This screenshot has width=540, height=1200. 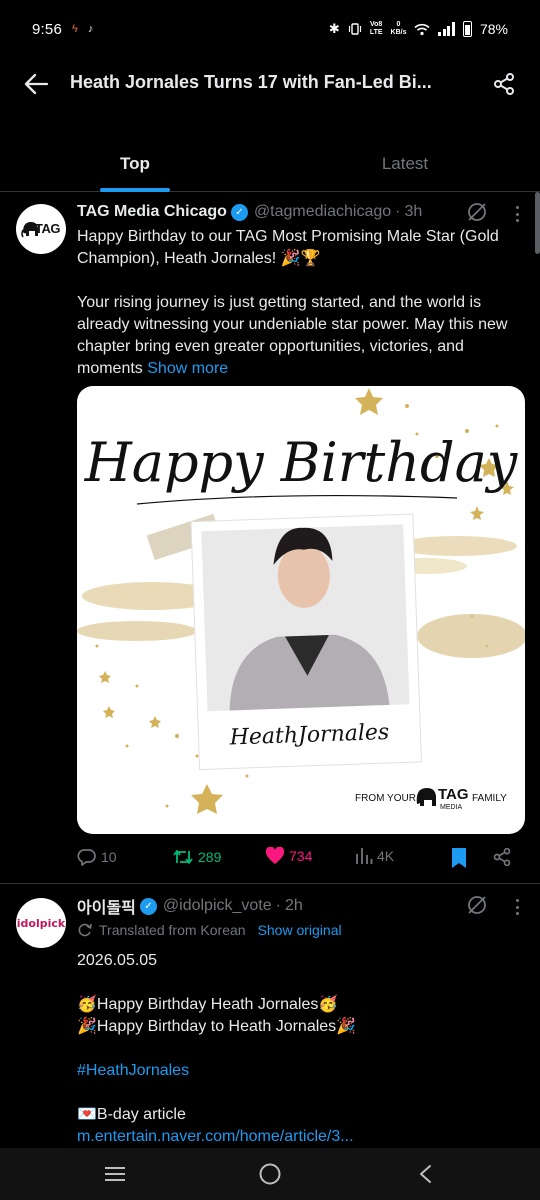 I want to click on search-tabs: Top Latest, so click(x=270, y=166).